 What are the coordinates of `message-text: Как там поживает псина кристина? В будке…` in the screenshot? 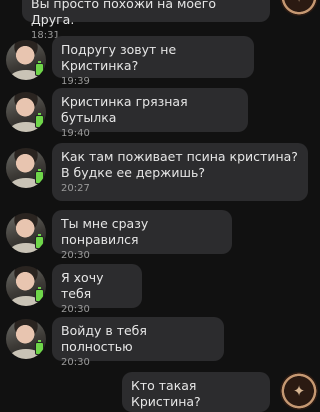 It's located at (181, 164).